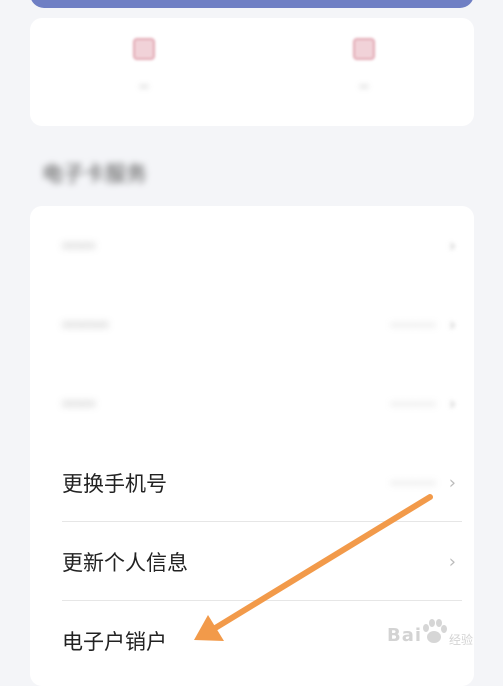  What do you see at coordinates (405, 635) in the screenshot?
I see `watermark-text: Bai` at bounding box center [405, 635].